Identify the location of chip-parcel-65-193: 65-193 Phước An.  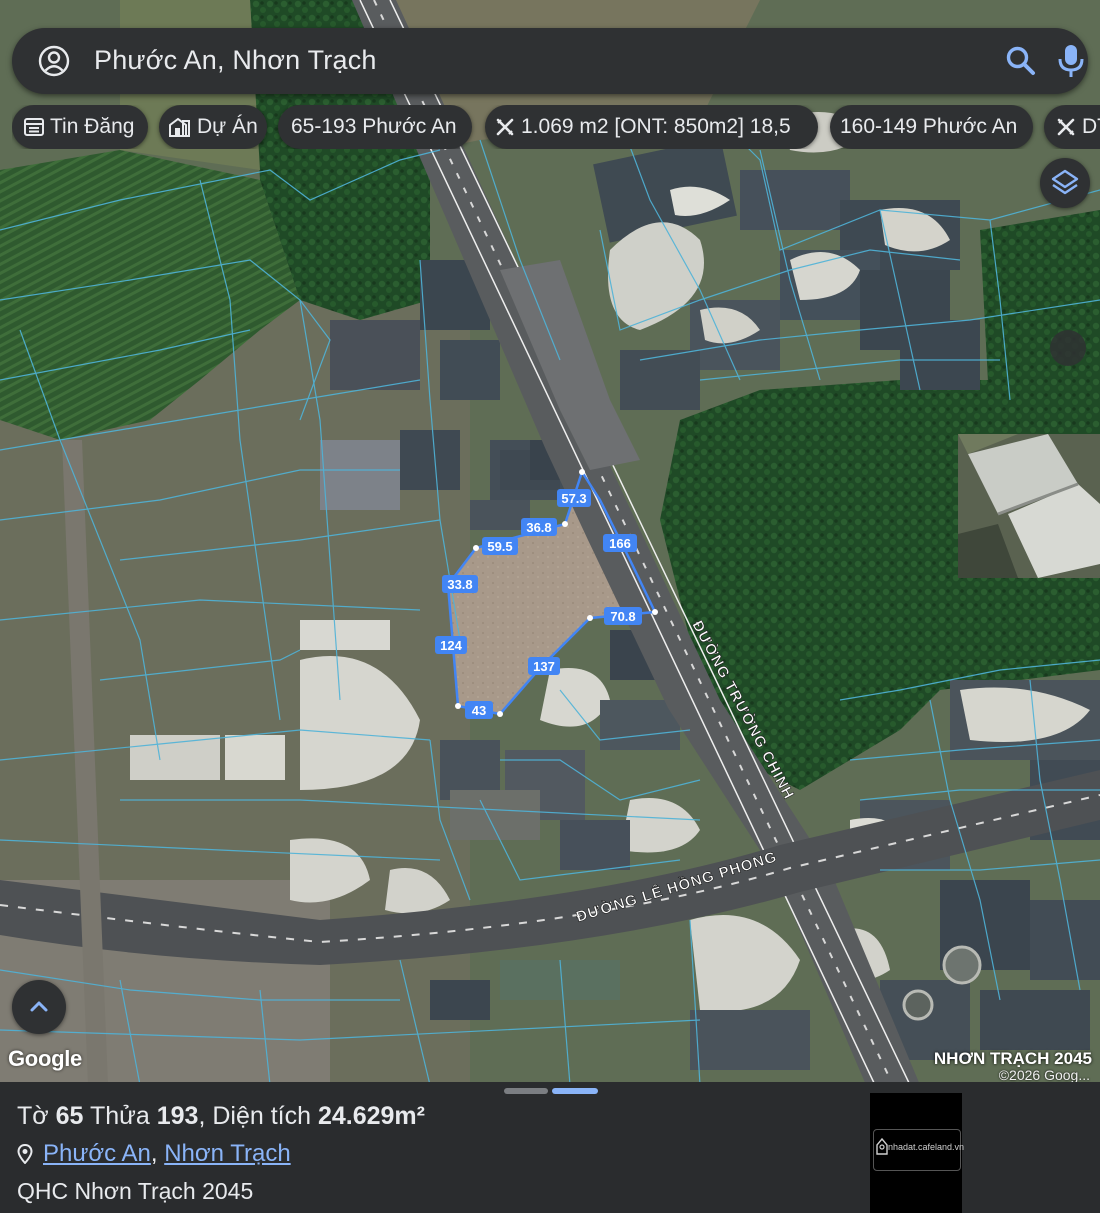
(375, 127).